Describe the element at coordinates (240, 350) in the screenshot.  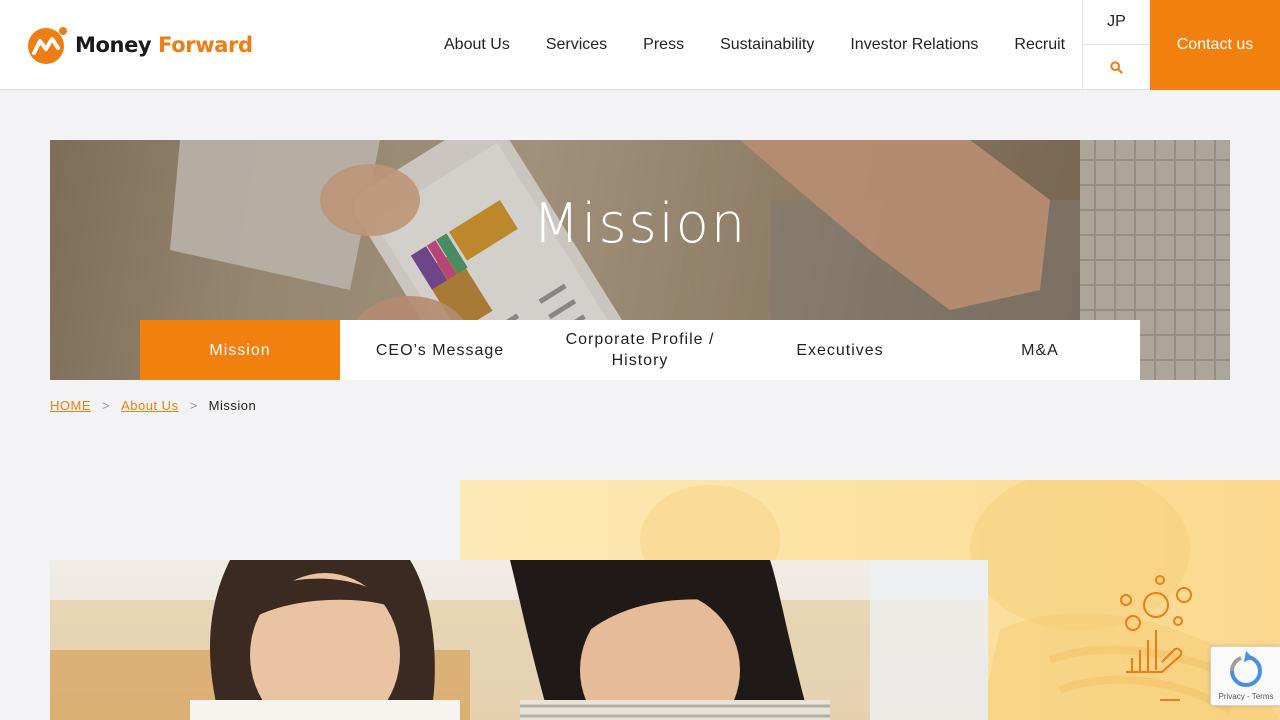
I see `subnav-mission: Mission` at that location.